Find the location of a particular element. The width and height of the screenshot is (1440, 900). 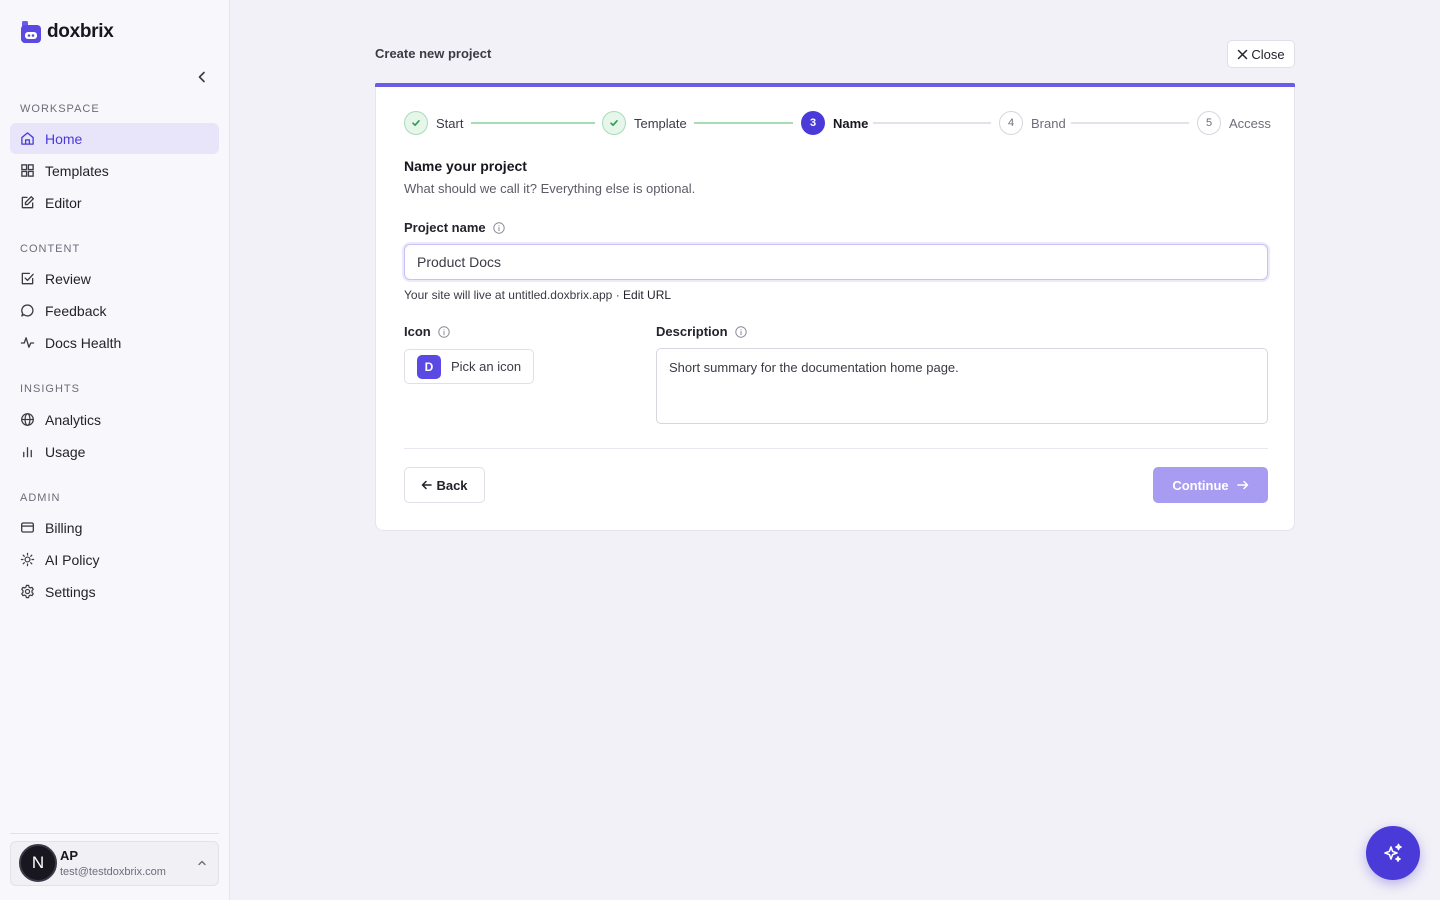

nav-section-workspace: WORKSPACE Home Templates Editor is located at coordinates (114, 159).